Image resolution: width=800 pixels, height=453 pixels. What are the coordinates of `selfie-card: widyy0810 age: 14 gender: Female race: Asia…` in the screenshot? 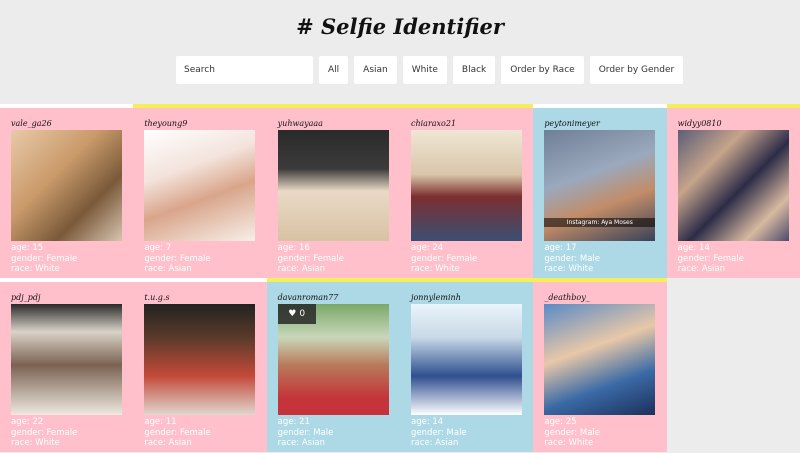 It's located at (733, 191).